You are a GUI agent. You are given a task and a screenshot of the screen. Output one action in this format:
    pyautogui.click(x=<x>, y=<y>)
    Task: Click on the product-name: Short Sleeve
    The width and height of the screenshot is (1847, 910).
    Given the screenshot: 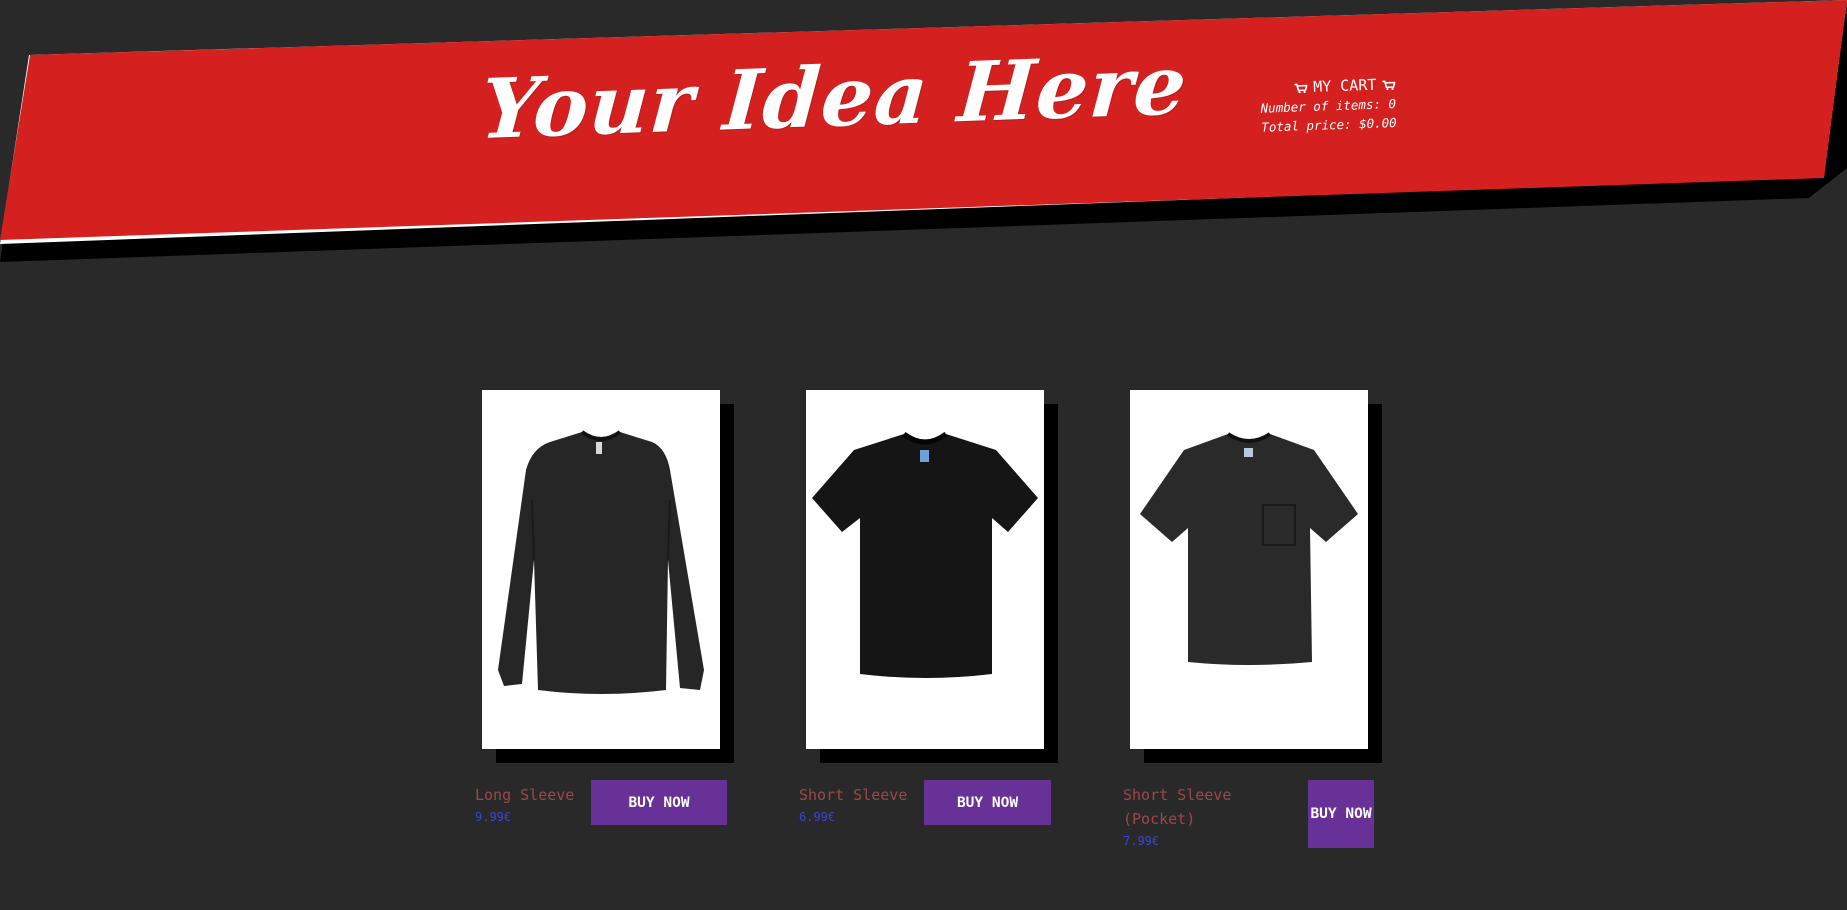 What is the action you would take?
    pyautogui.click(x=853, y=795)
    